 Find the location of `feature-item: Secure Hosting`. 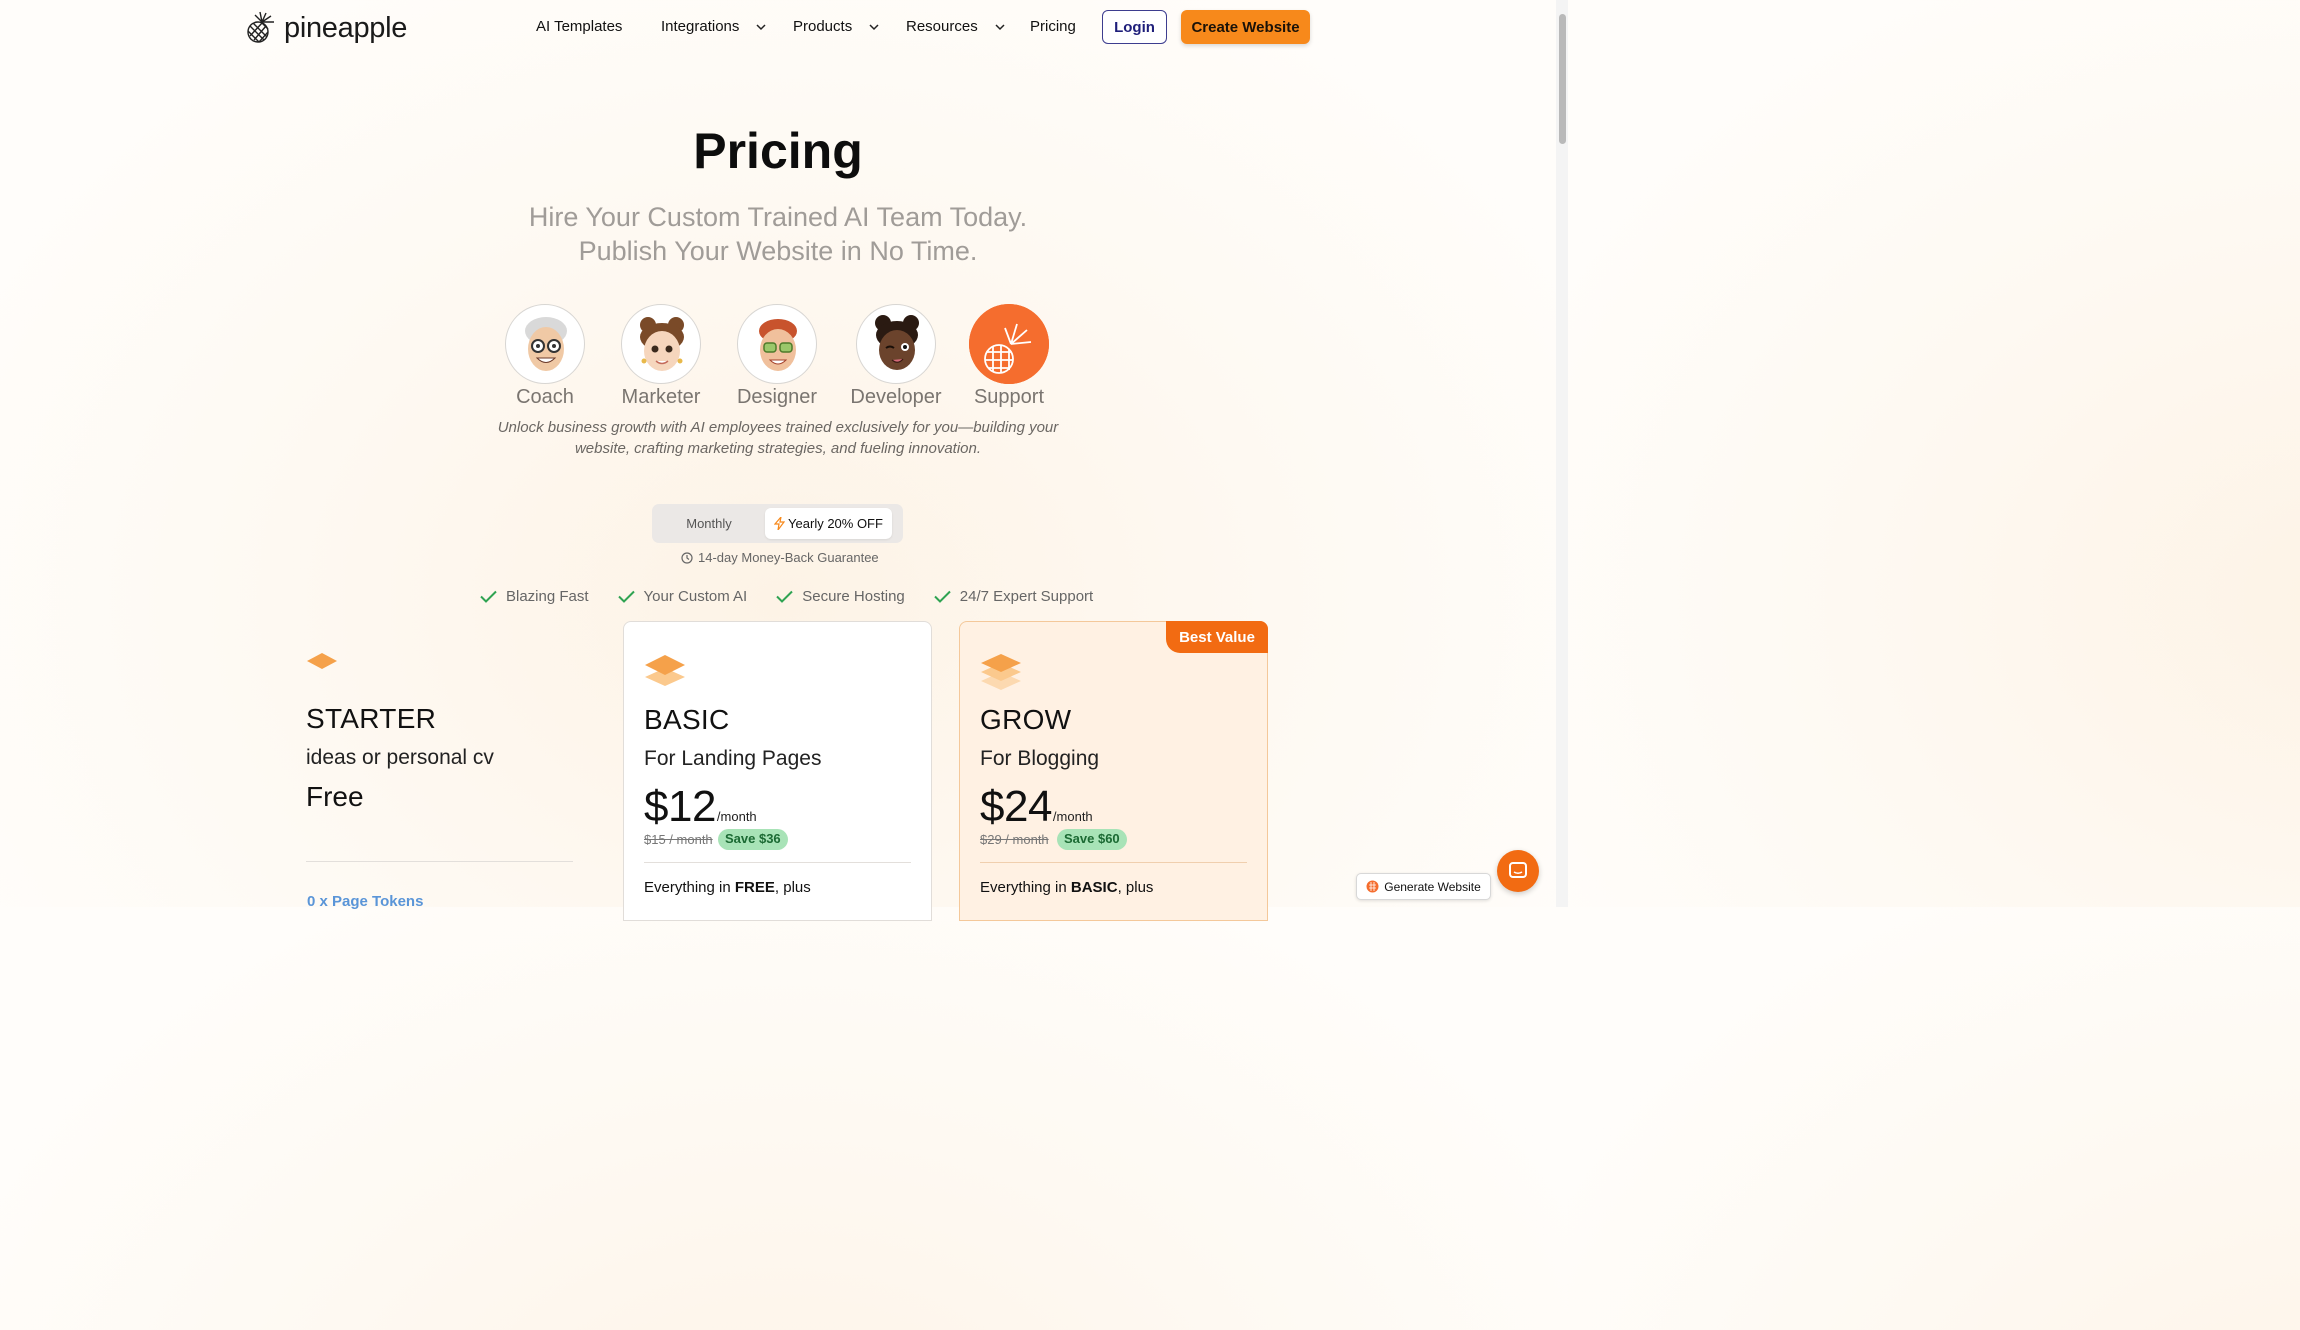

feature-item: Secure Hosting is located at coordinates (840, 596).